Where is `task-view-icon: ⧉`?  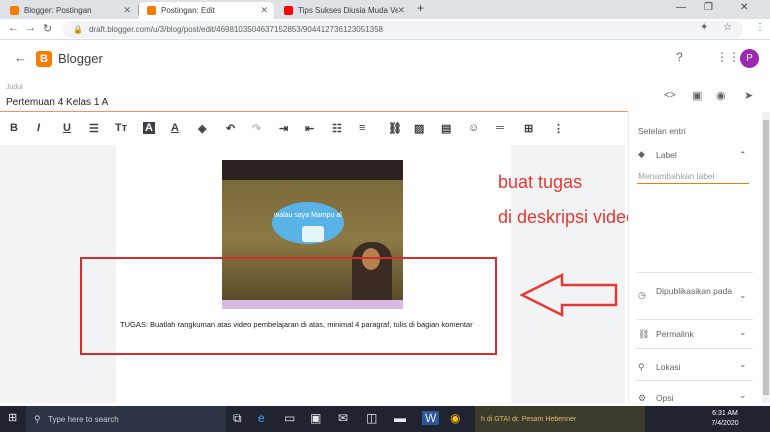 task-view-icon: ⧉ is located at coordinates (237, 418).